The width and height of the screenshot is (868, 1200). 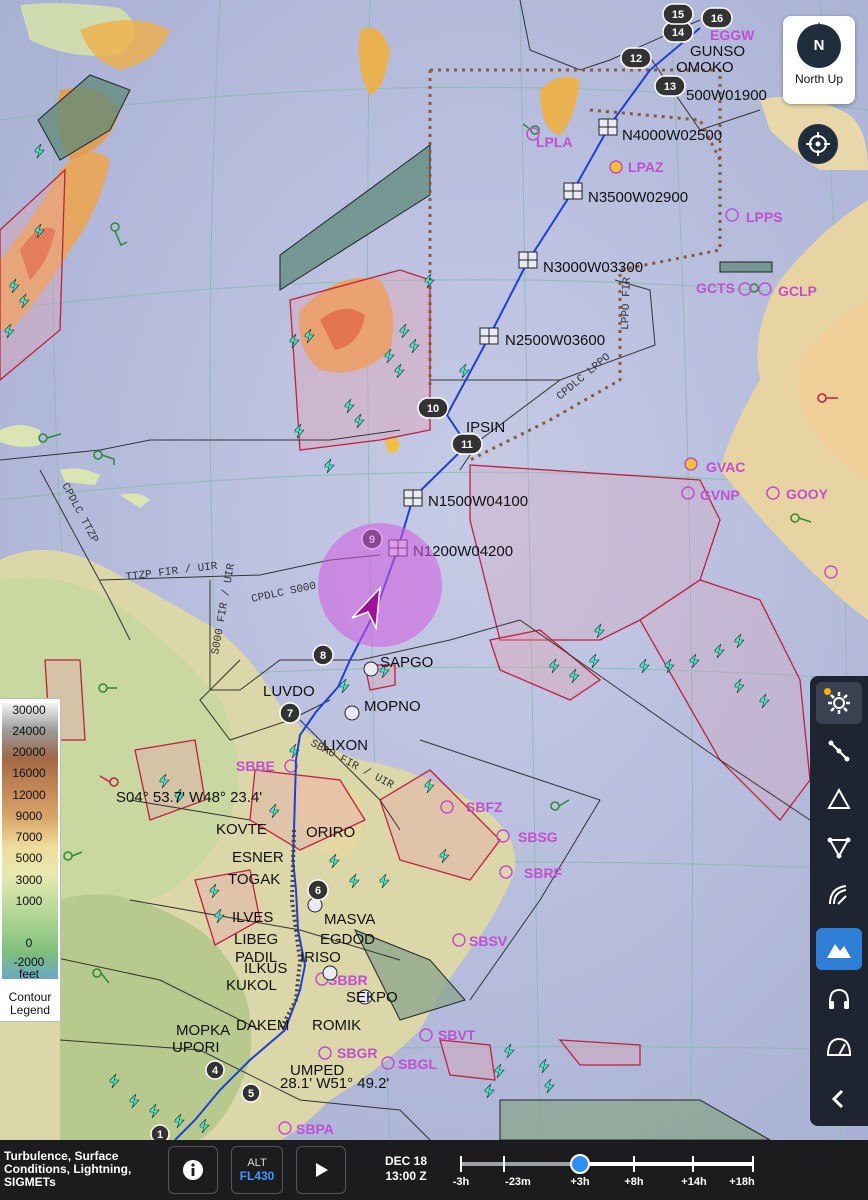 I want to click on radar-icon, so click(x=838, y=895).